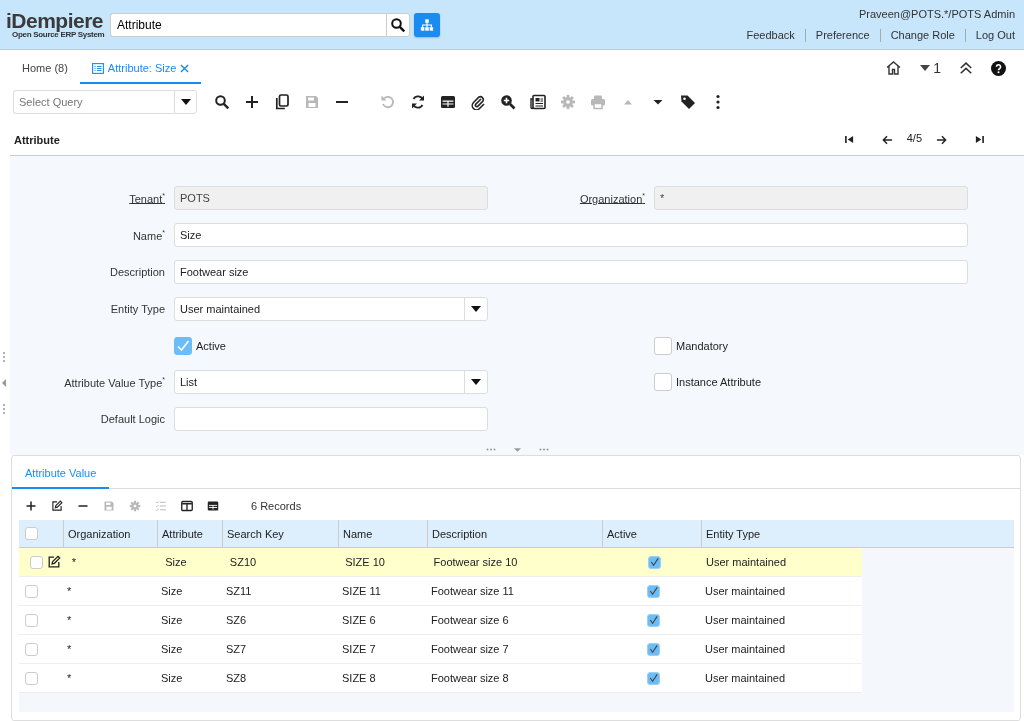  Describe the element at coordinates (331, 419) in the screenshot. I see `input-field` at that location.